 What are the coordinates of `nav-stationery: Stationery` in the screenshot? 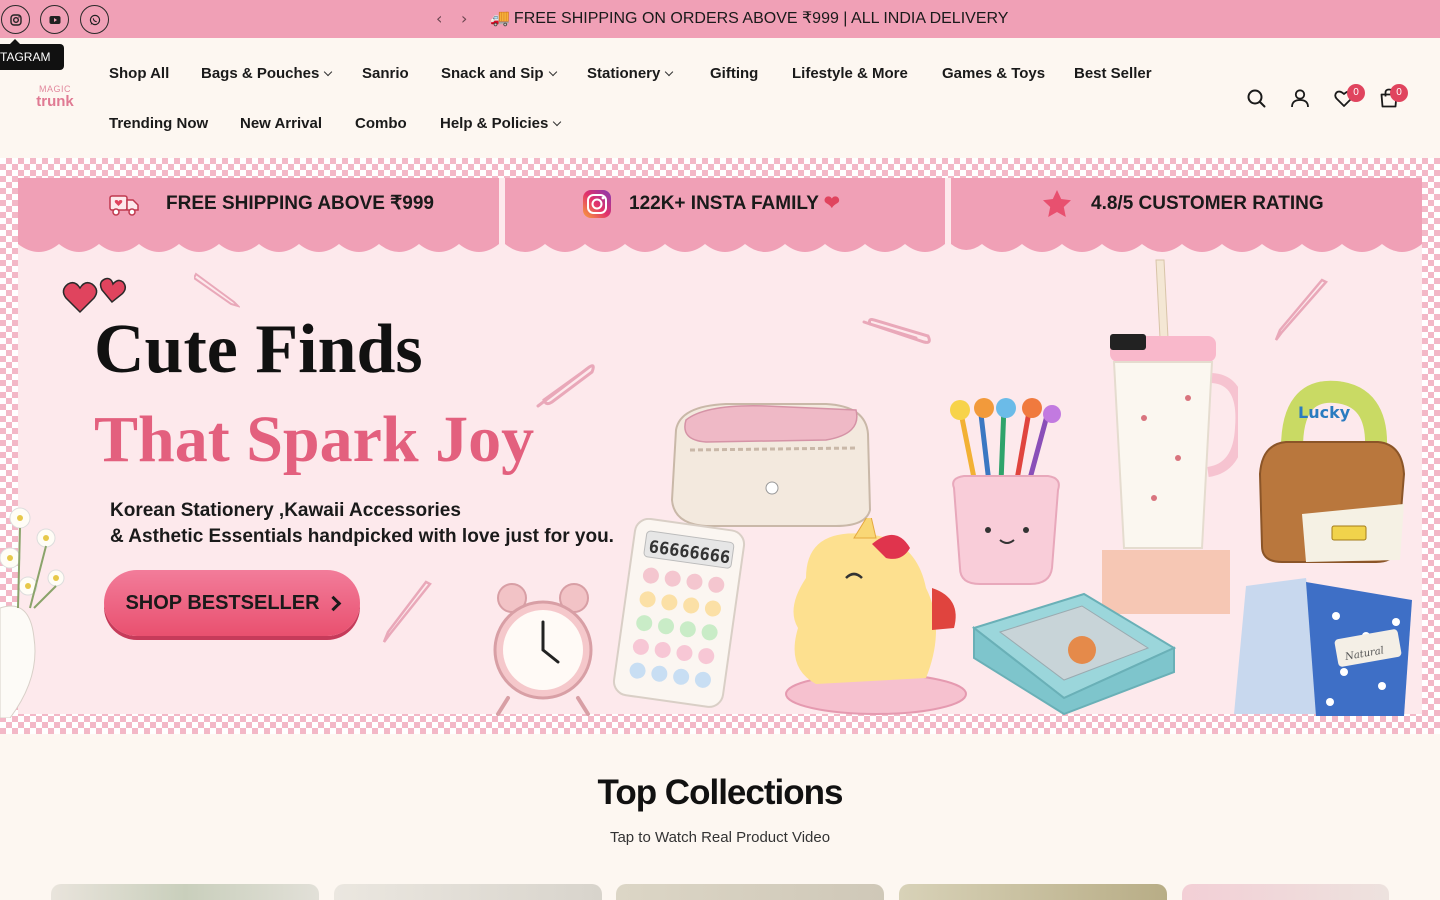 It's located at (630, 74).